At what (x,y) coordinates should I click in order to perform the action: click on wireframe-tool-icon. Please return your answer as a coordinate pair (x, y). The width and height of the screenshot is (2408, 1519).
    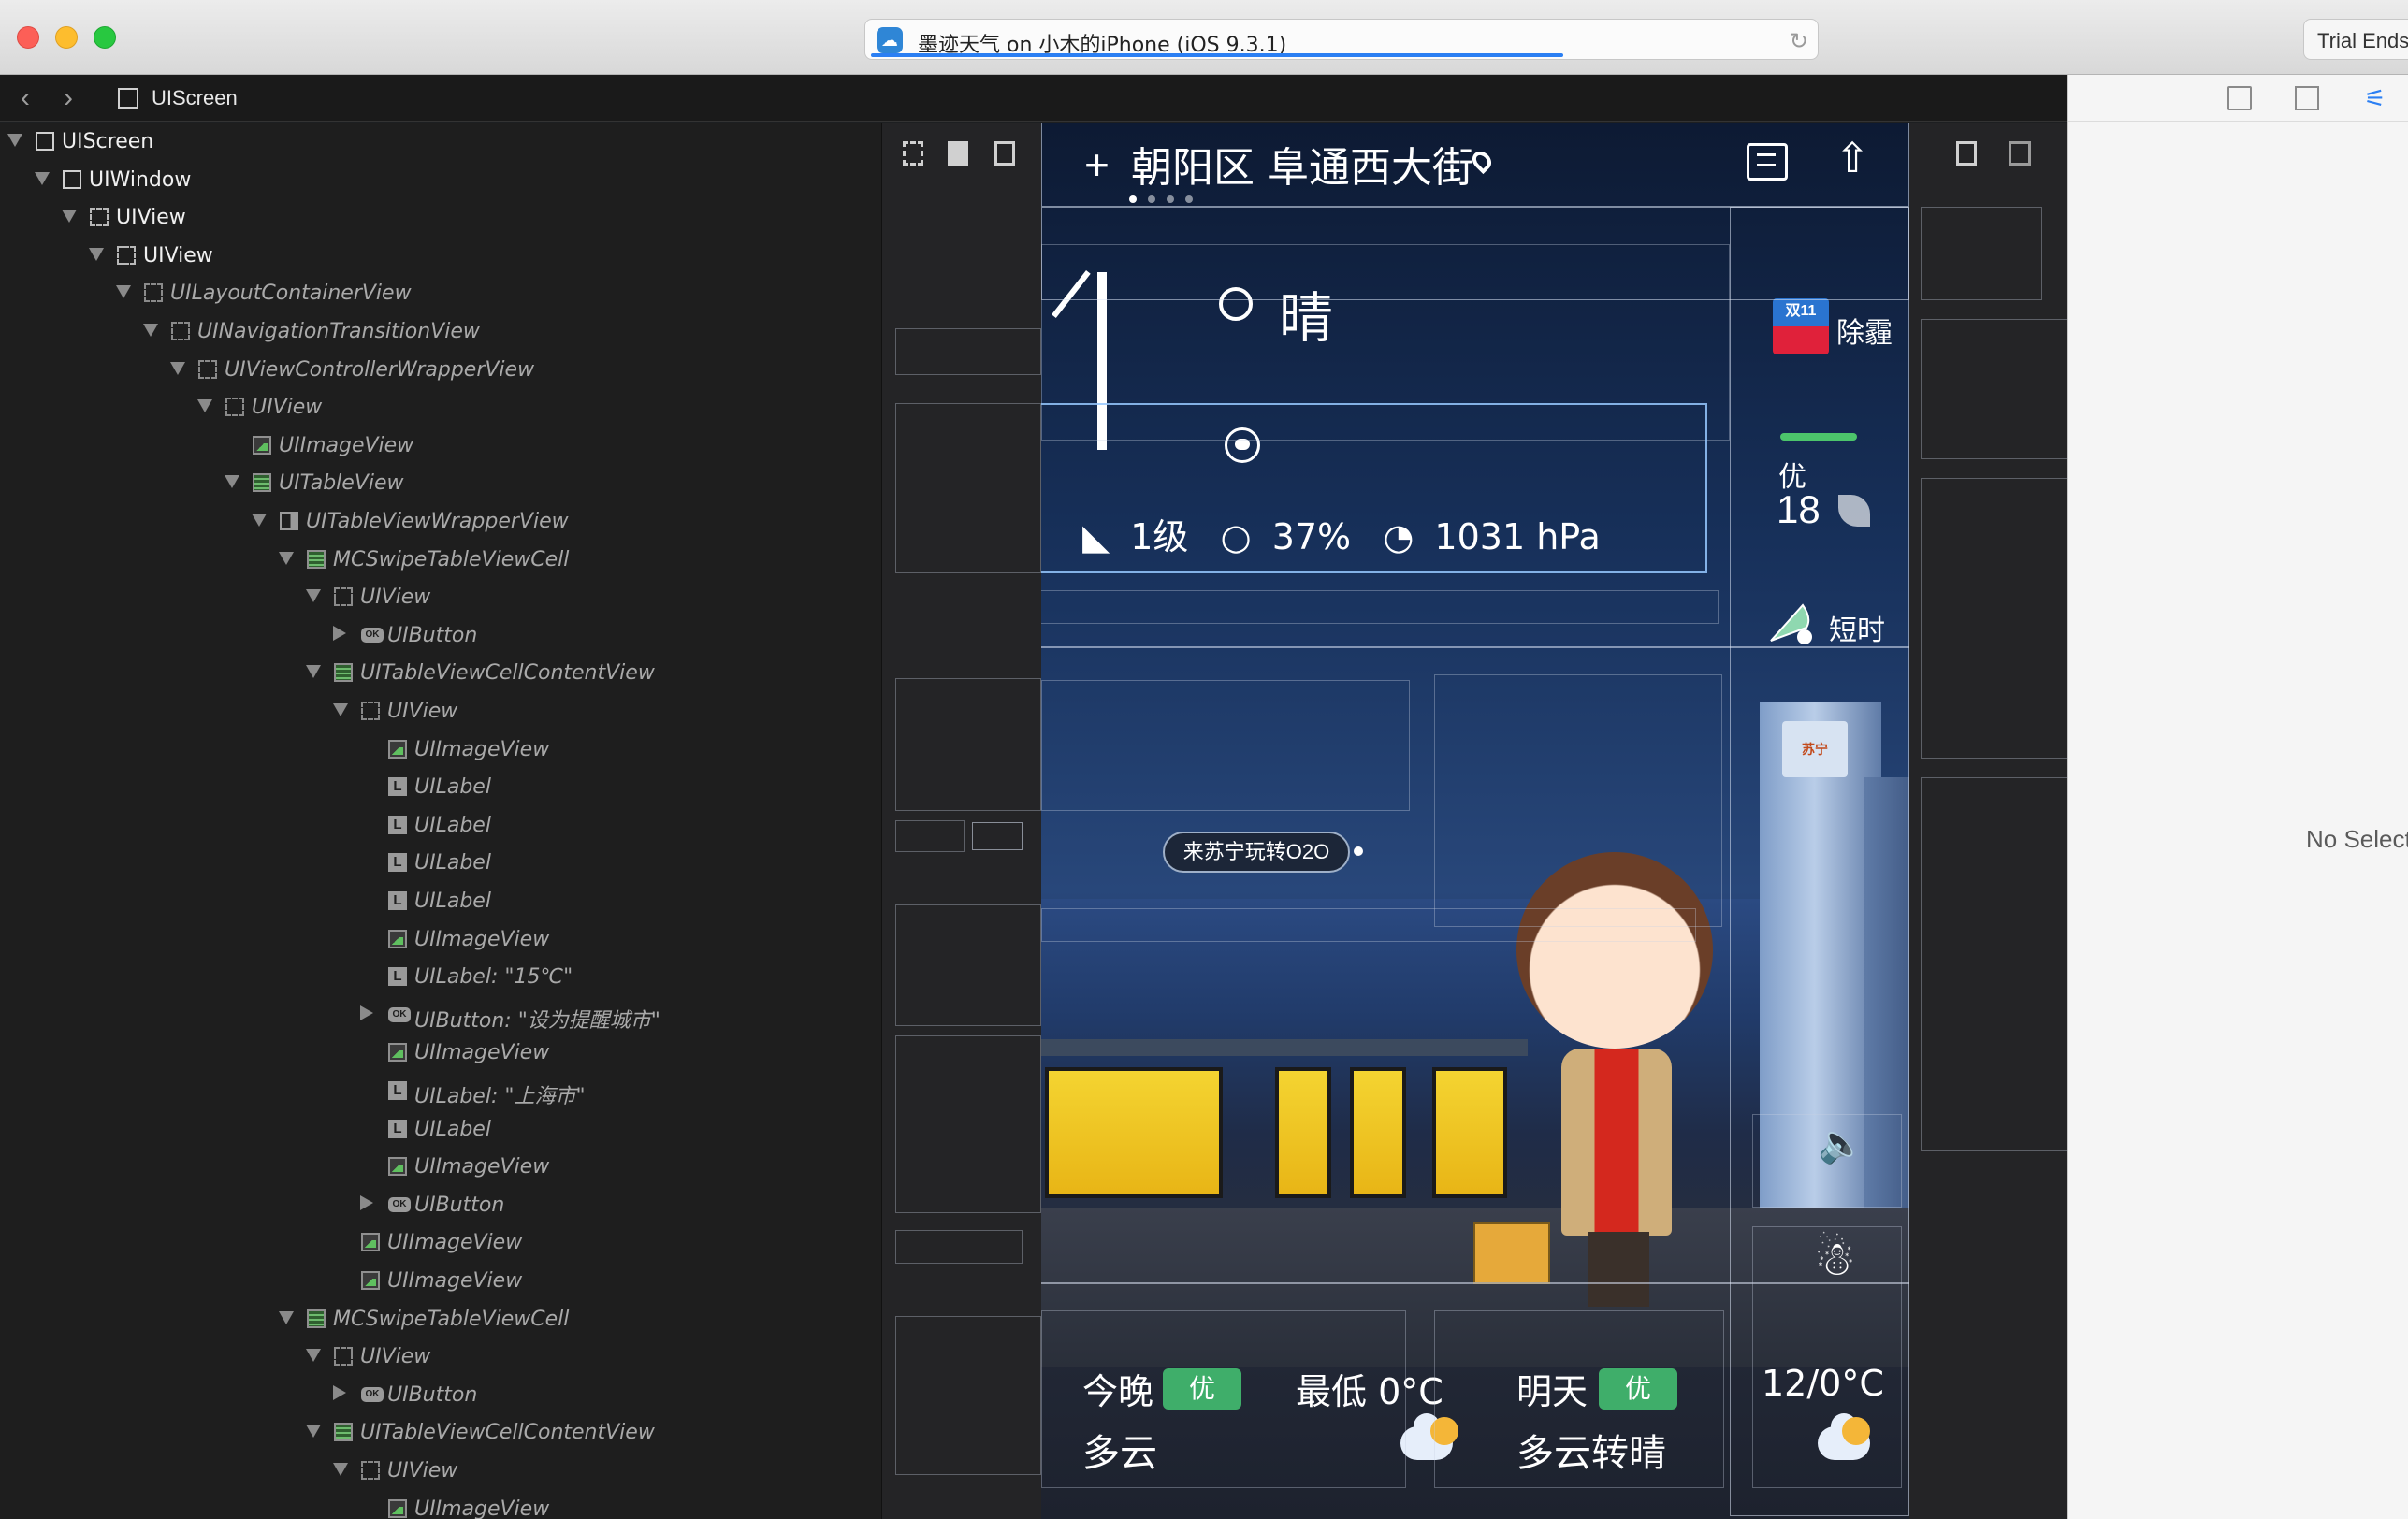
    Looking at the image, I should click on (913, 153).